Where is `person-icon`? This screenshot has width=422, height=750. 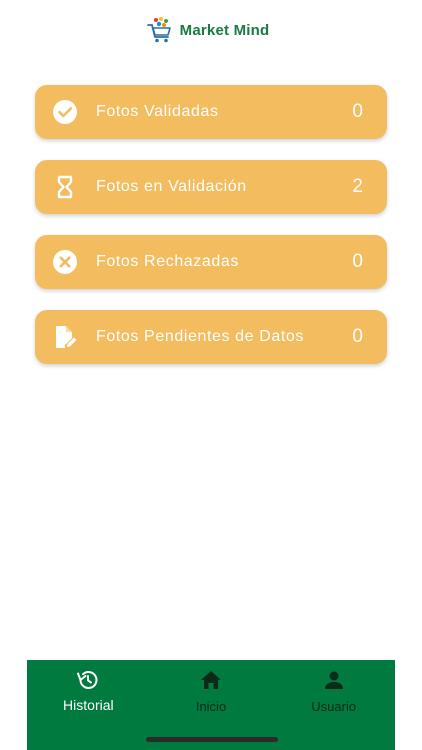 person-icon is located at coordinates (334, 680).